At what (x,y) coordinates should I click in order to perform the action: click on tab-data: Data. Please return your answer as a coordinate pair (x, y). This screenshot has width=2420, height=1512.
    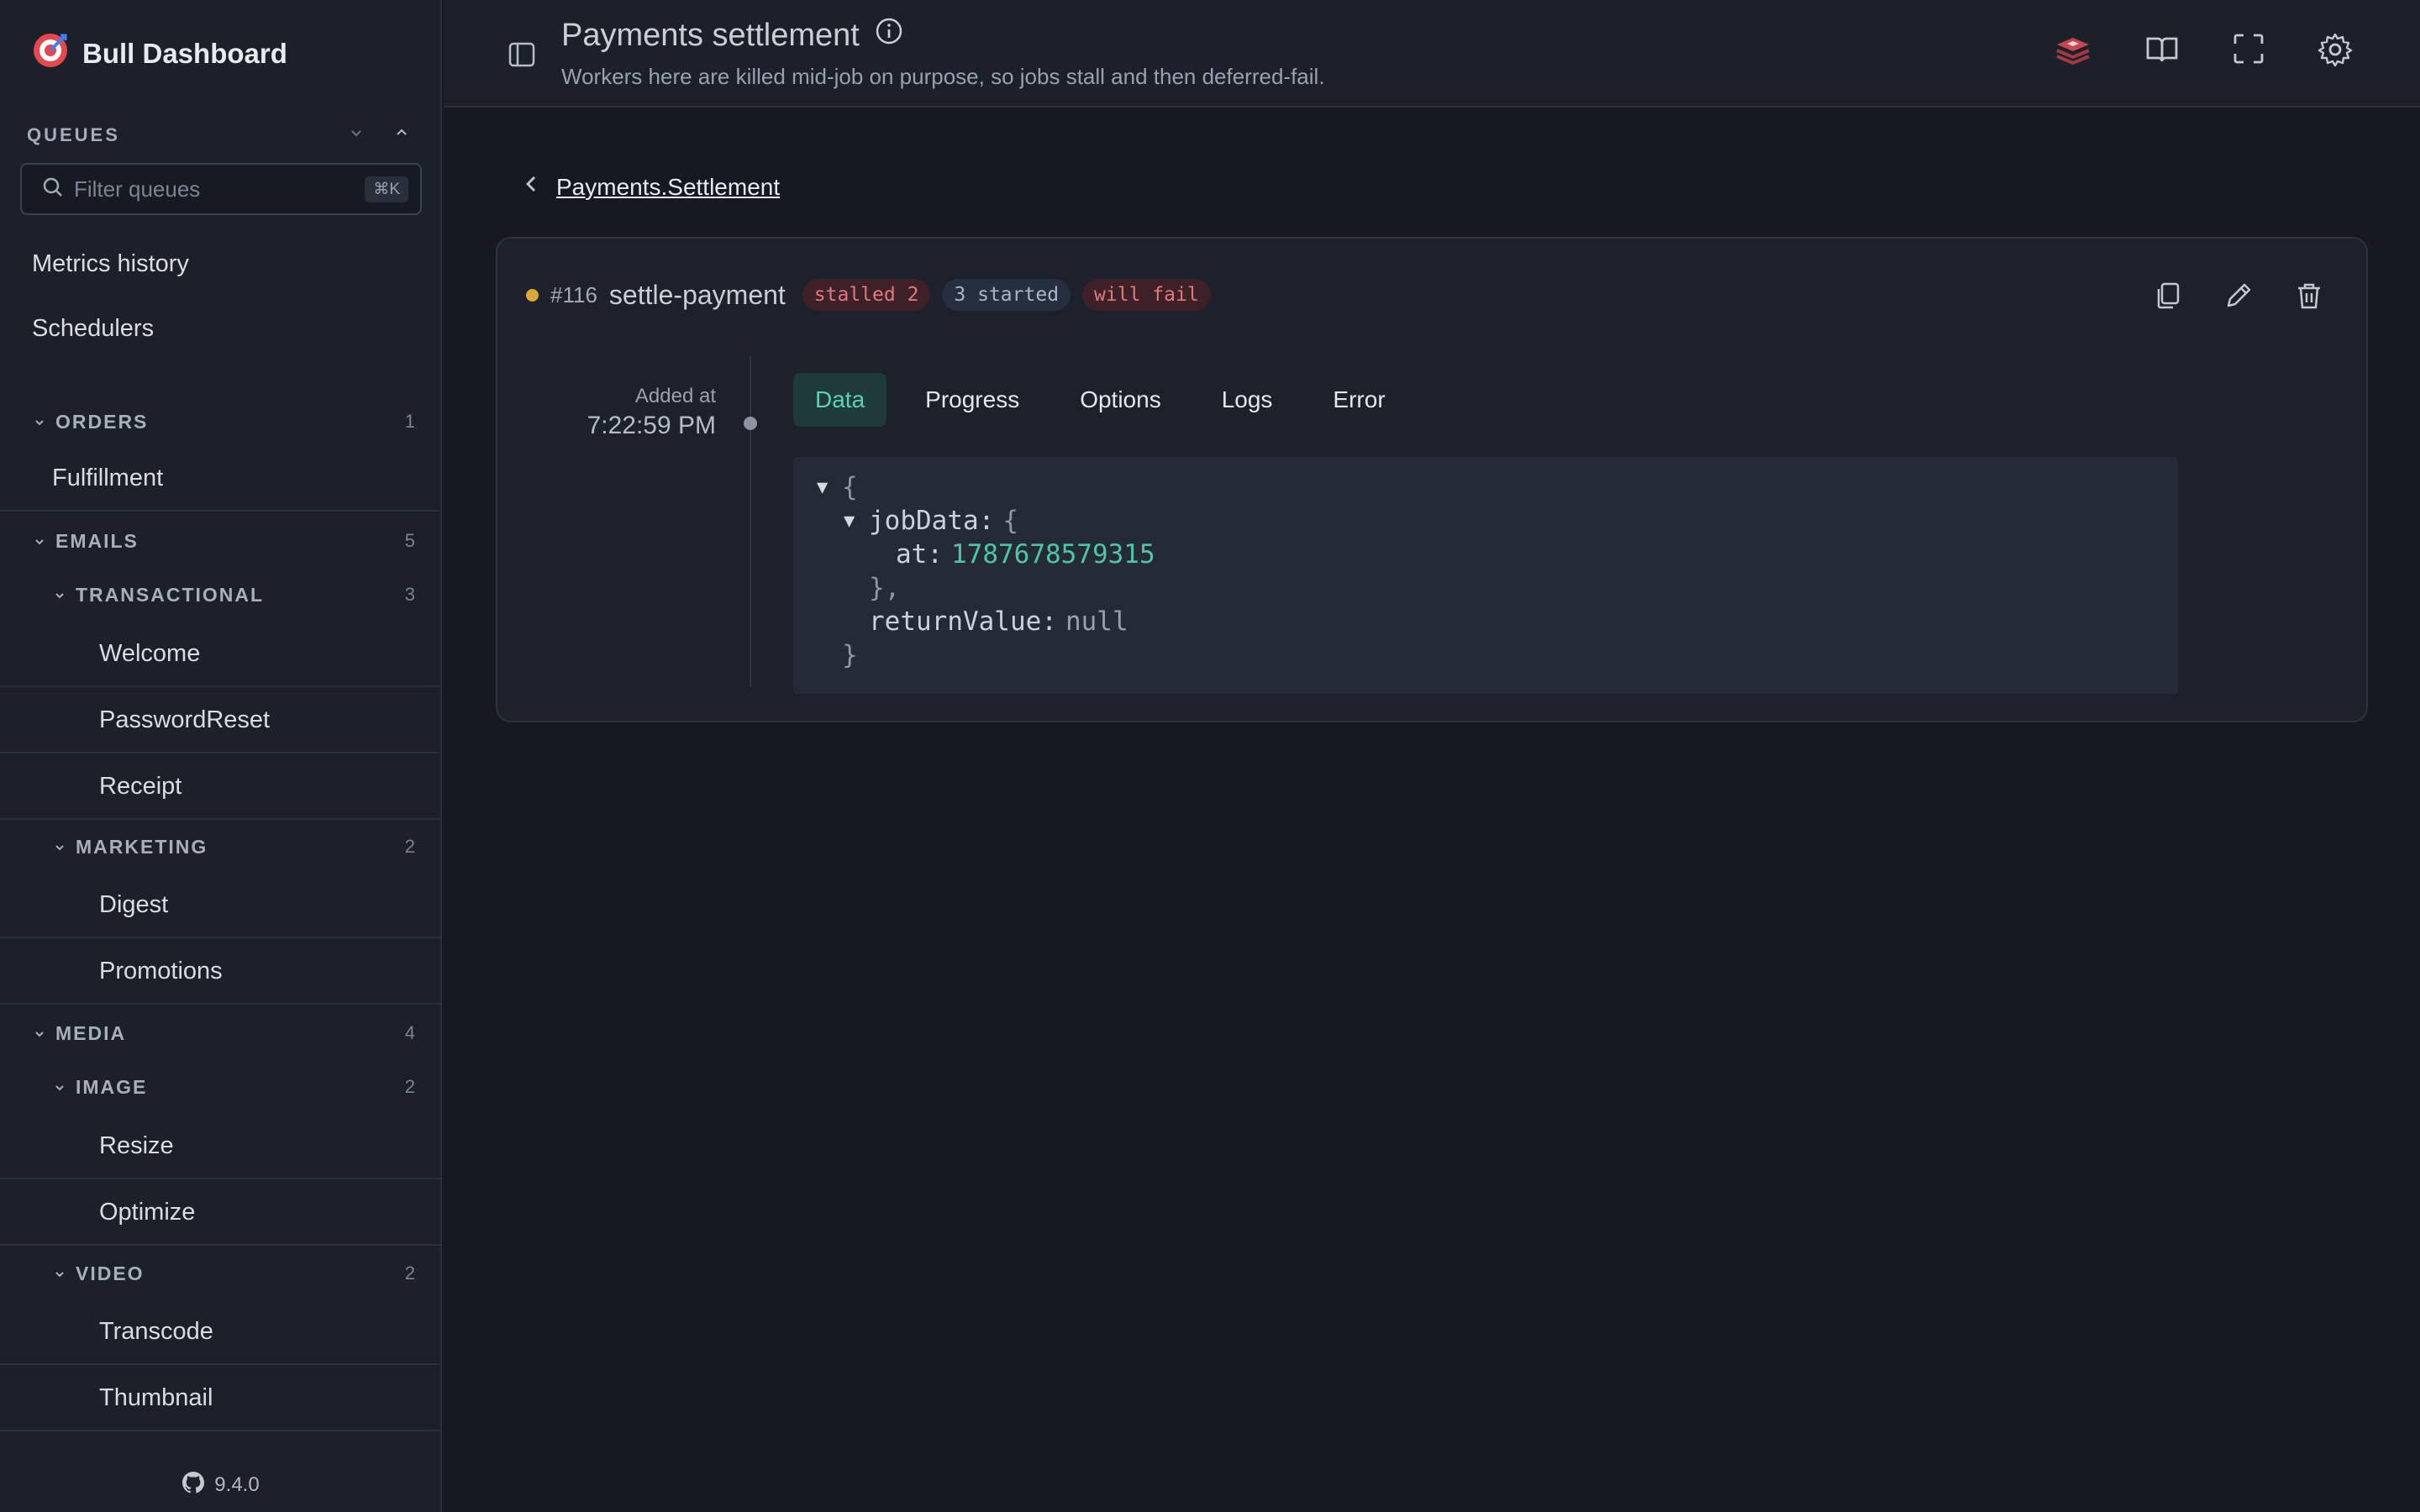
    Looking at the image, I should click on (840, 400).